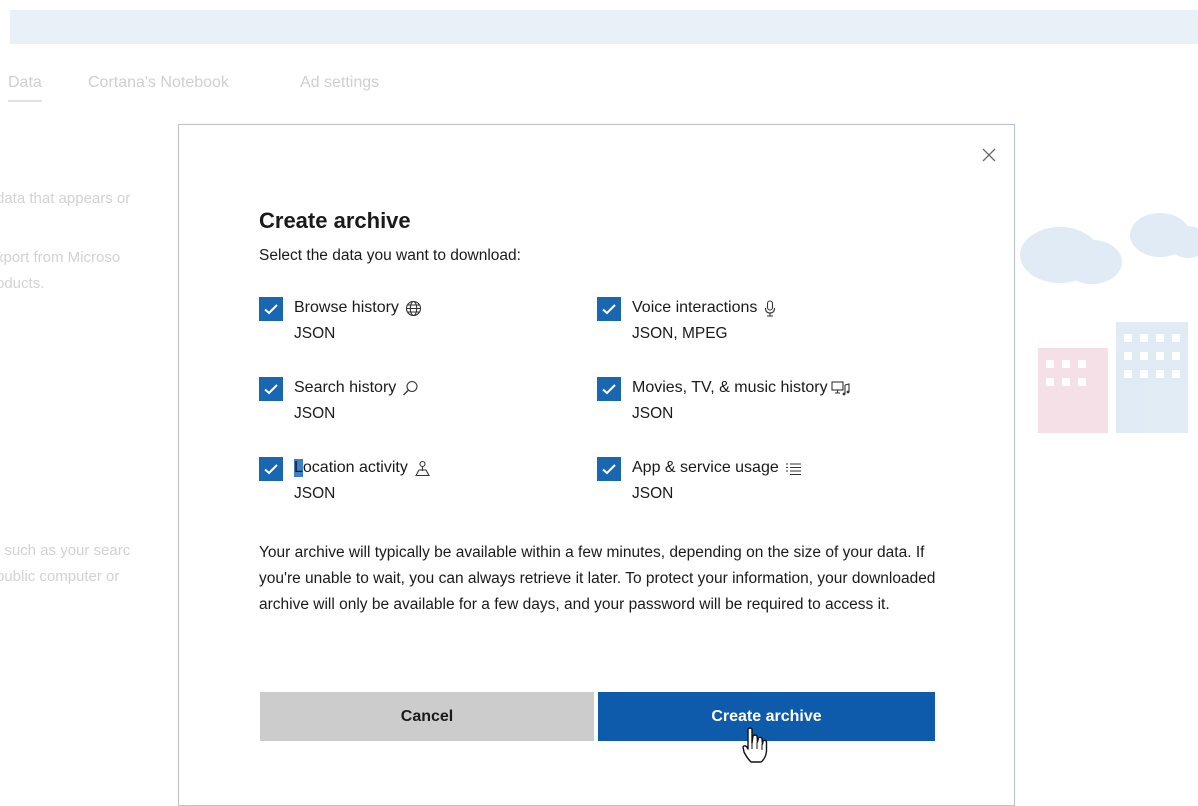 The height and width of the screenshot is (806, 1198). I want to click on search-icon, so click(410, 388).